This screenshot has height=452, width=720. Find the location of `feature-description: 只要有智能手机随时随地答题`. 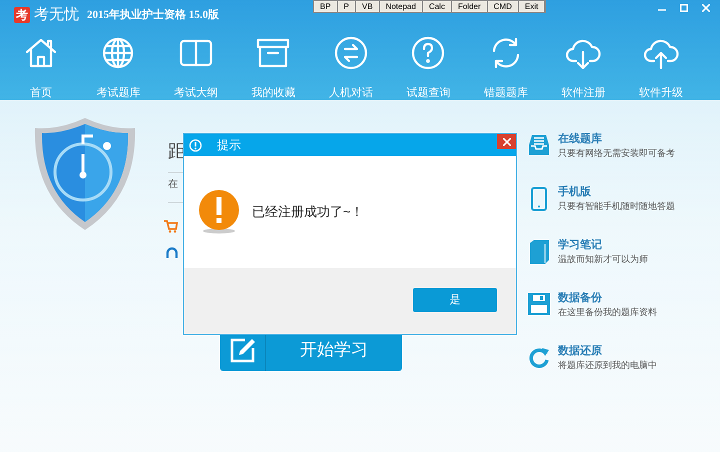

feature-description: 只要有智能手机随时随地答题 is located at coordinates (616, 206).